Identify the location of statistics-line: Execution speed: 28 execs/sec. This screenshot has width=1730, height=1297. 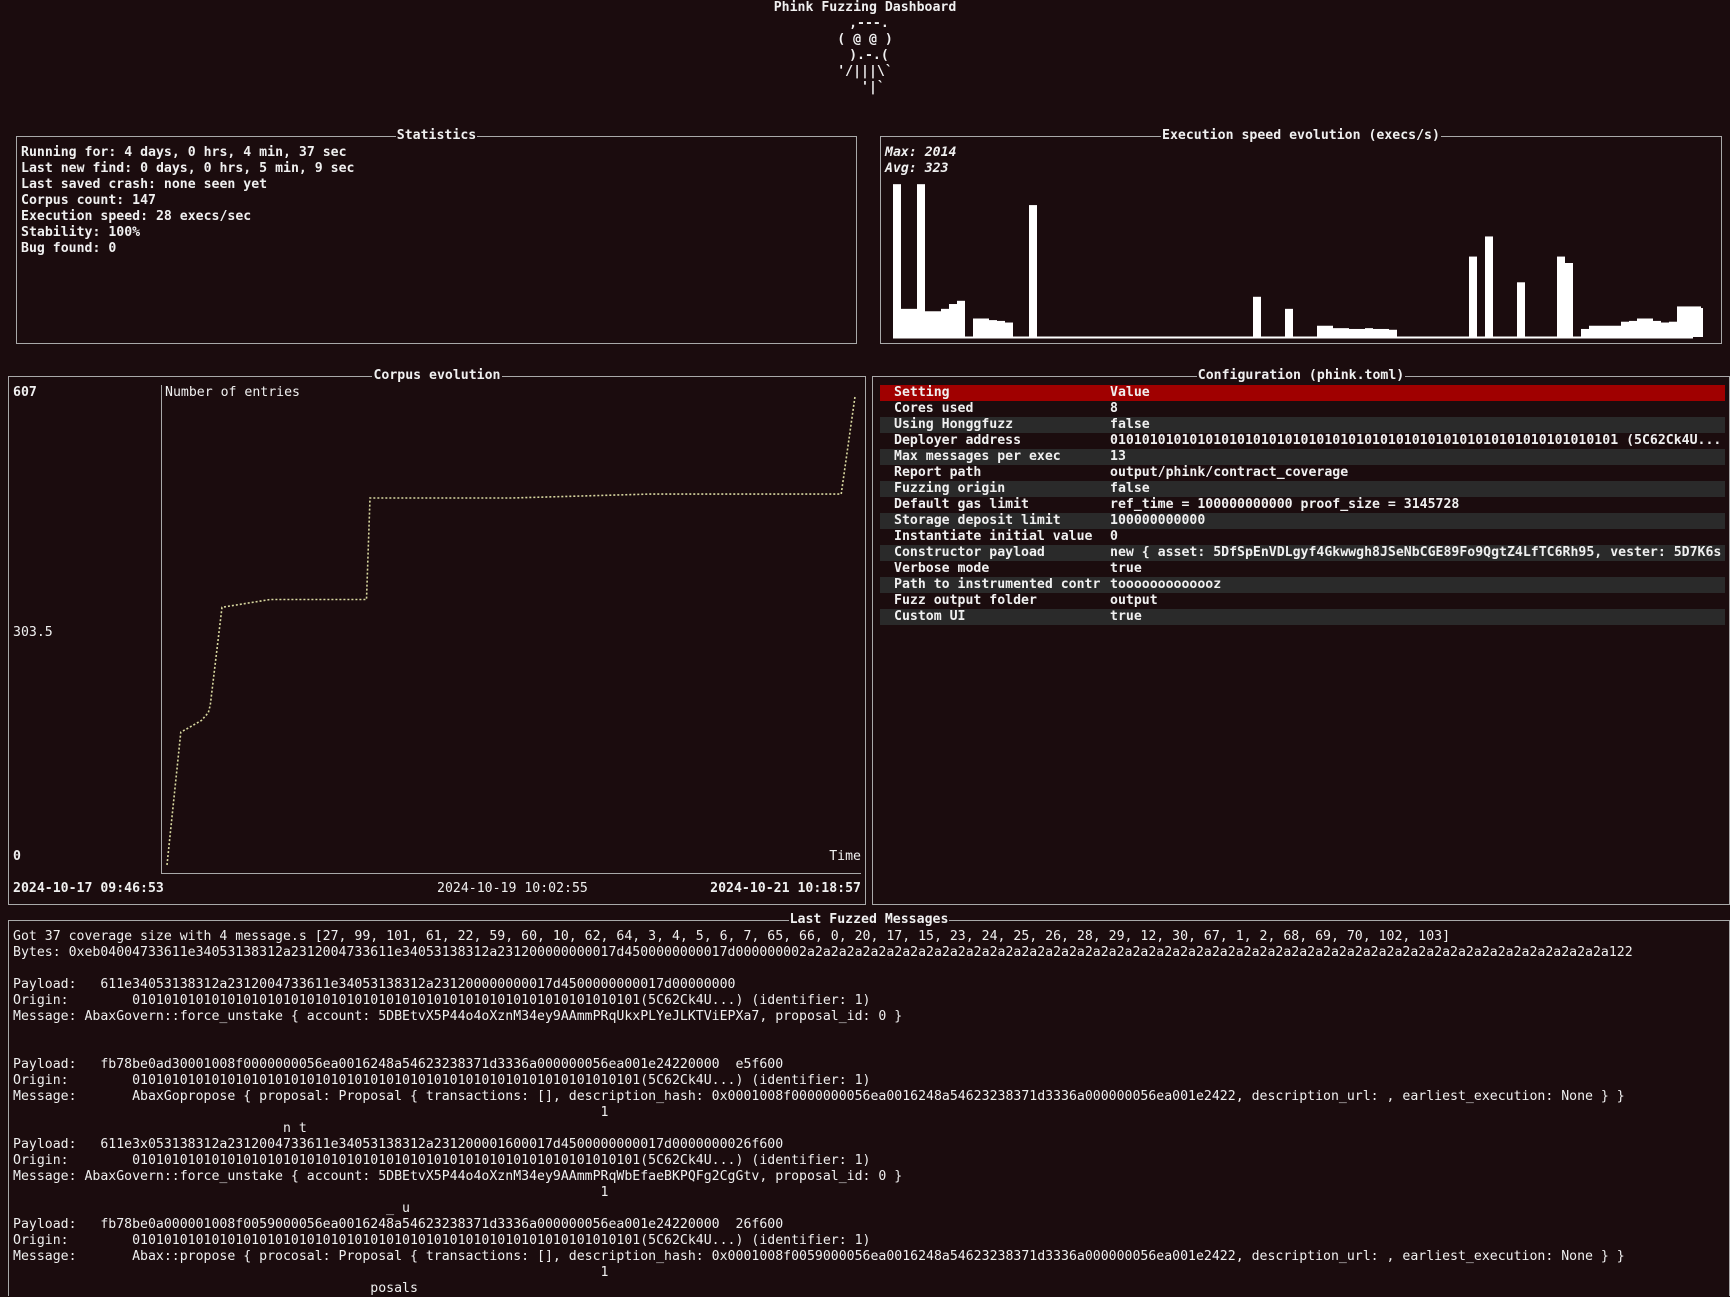
(136, 216).